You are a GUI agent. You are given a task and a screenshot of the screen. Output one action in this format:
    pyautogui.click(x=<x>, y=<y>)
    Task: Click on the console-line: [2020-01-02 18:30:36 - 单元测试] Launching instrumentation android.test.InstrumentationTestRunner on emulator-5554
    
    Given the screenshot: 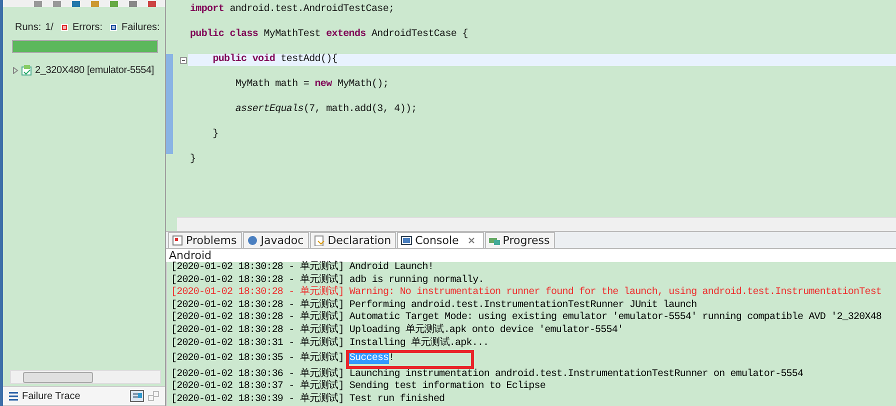 What is the action you would take?
    pyautogui.click(x=487, y=374)
    